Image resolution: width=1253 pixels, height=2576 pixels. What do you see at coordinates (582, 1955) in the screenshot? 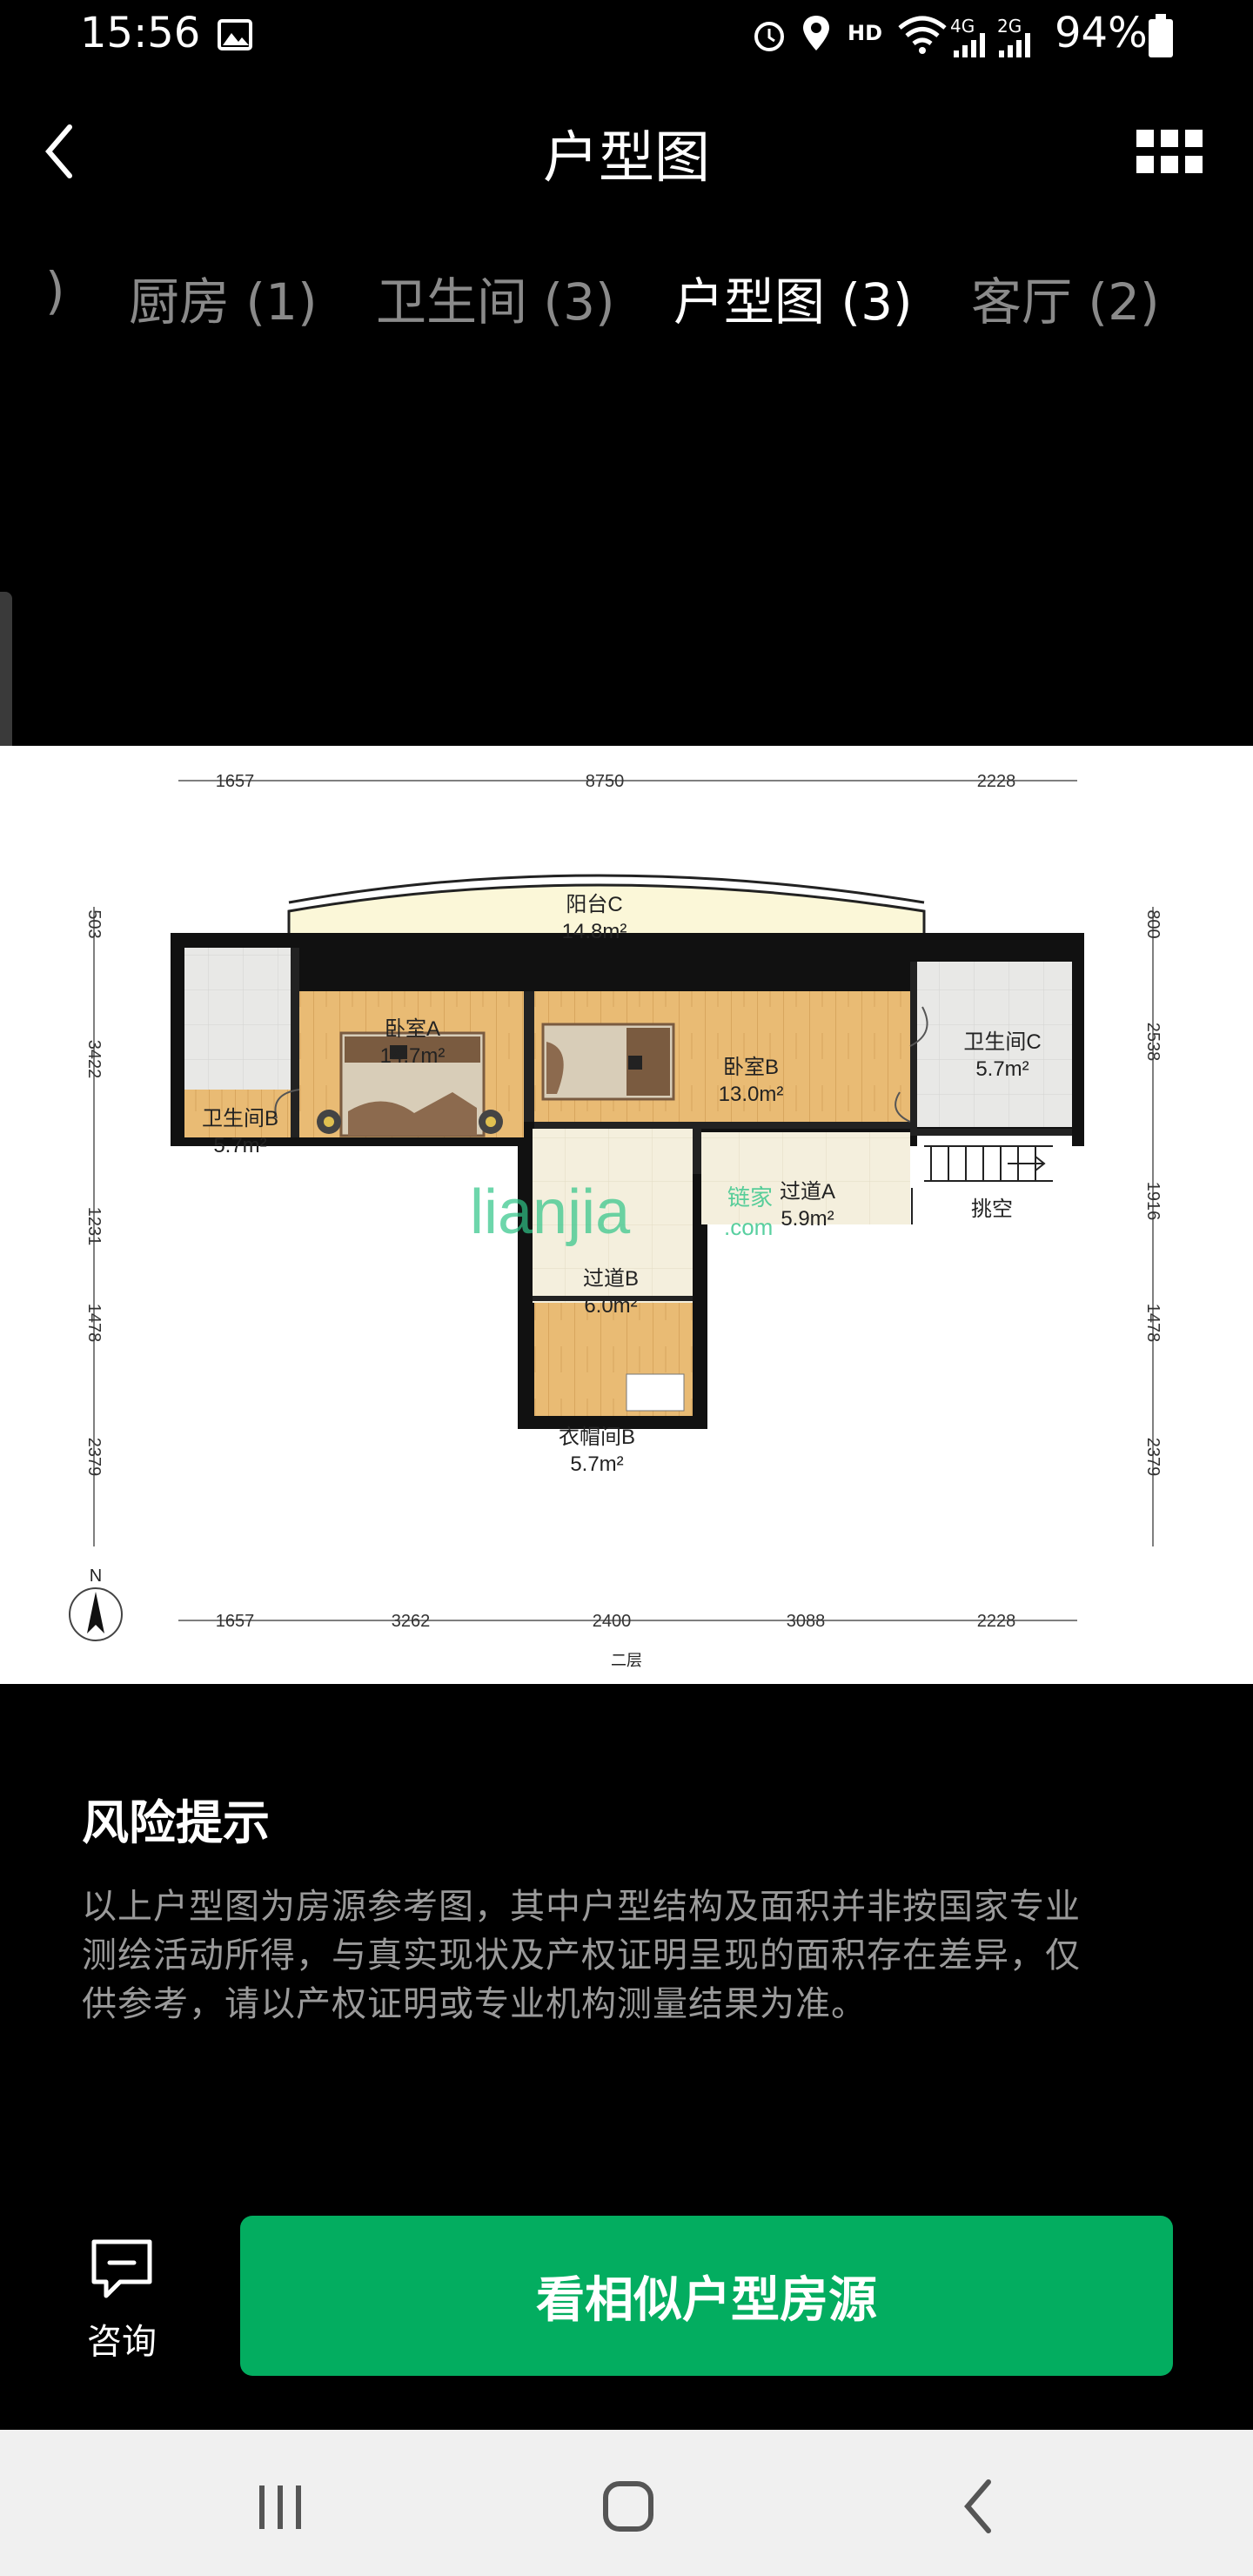
I see `risk-text-line-2: 测绘活动所得，与真实现状及产权证明呈现的面积存在差异，仅` at bounding box center [582, 1955].